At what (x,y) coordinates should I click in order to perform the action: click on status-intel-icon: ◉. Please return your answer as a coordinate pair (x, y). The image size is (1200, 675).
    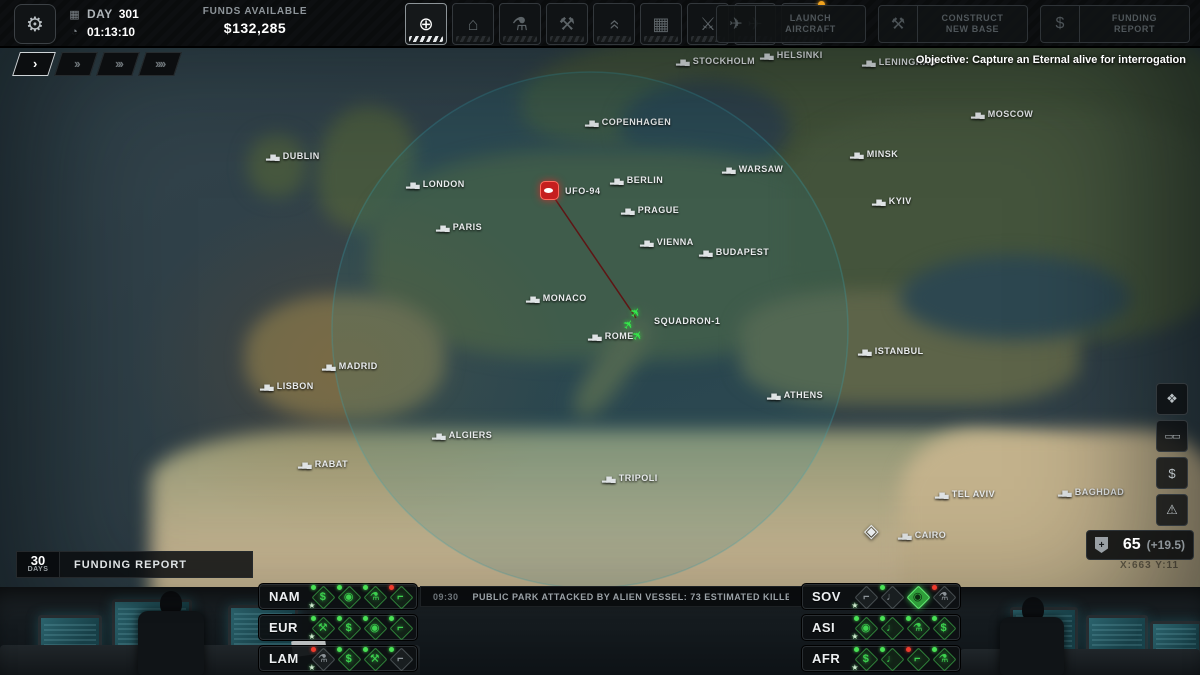
    Looking at the image, I should click on (349, 597).